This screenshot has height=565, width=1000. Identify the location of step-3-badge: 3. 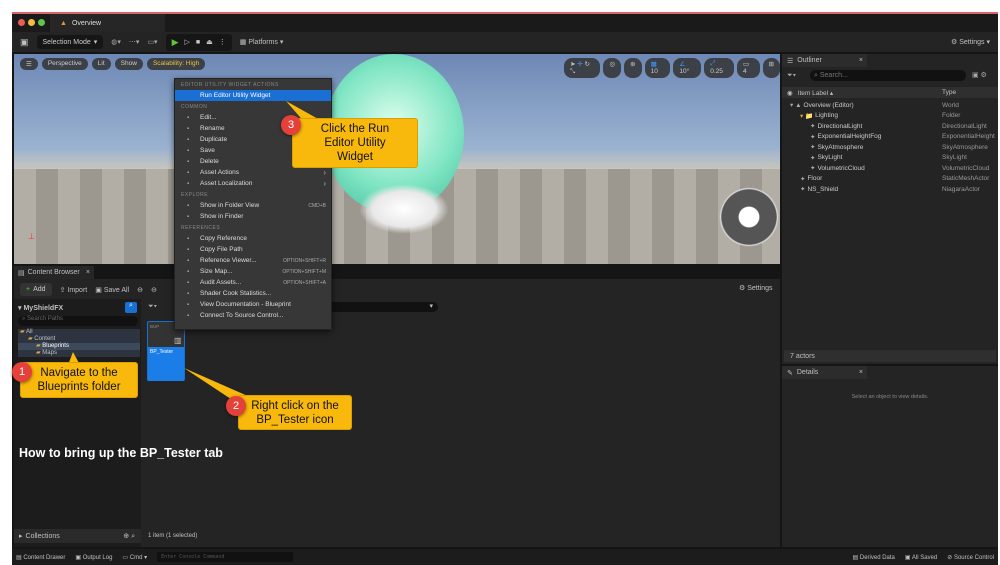
(291, 125).